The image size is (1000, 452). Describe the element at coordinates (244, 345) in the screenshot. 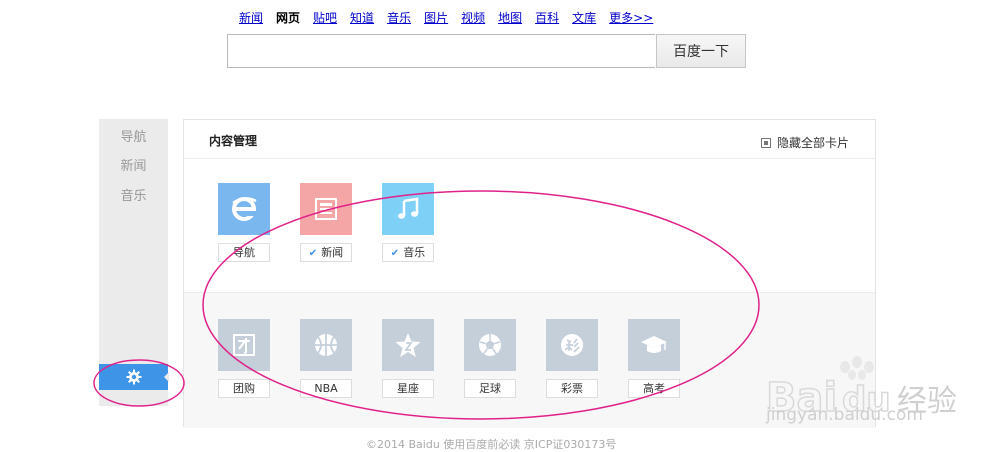

I see `group-buy-icon` at that location.